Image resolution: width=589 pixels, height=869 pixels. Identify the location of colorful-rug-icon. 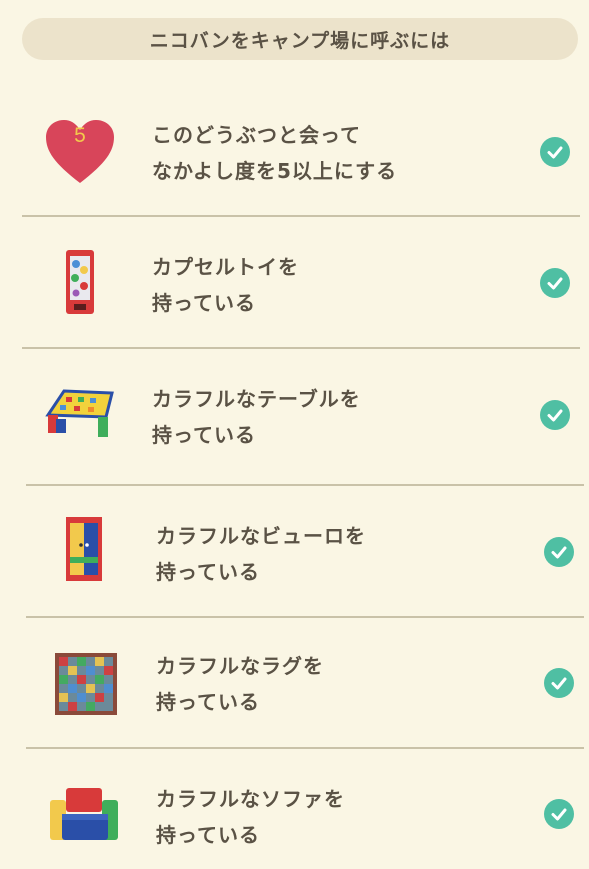
(86, 684).